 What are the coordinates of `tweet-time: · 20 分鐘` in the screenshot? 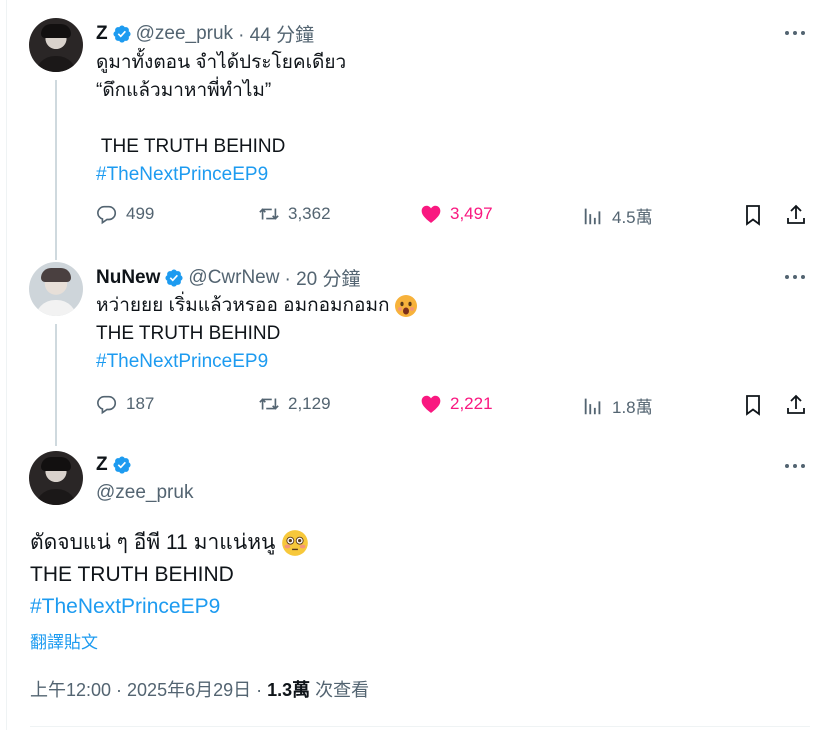 It's located at (322, 277).